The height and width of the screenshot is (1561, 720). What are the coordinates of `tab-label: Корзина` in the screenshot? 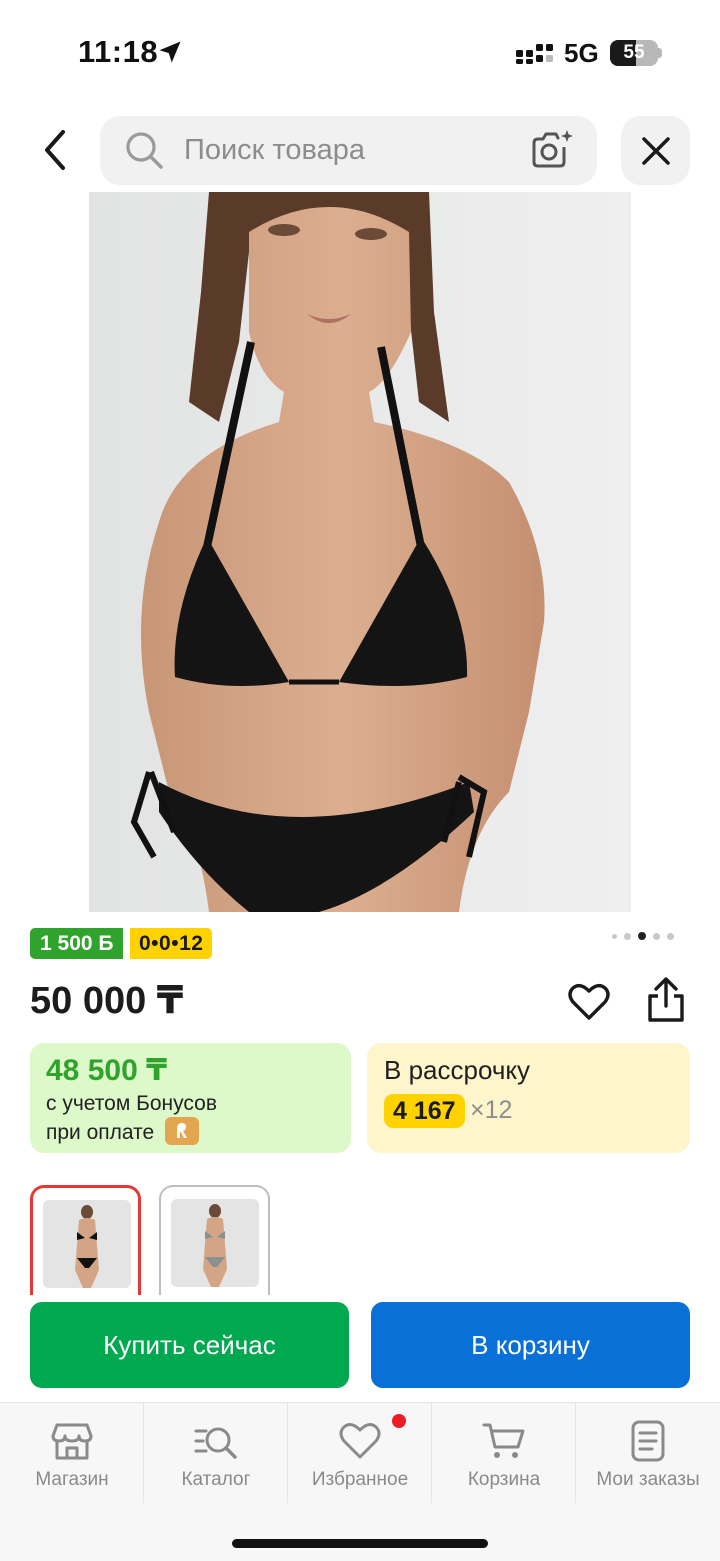 It's located at (504, 1479).